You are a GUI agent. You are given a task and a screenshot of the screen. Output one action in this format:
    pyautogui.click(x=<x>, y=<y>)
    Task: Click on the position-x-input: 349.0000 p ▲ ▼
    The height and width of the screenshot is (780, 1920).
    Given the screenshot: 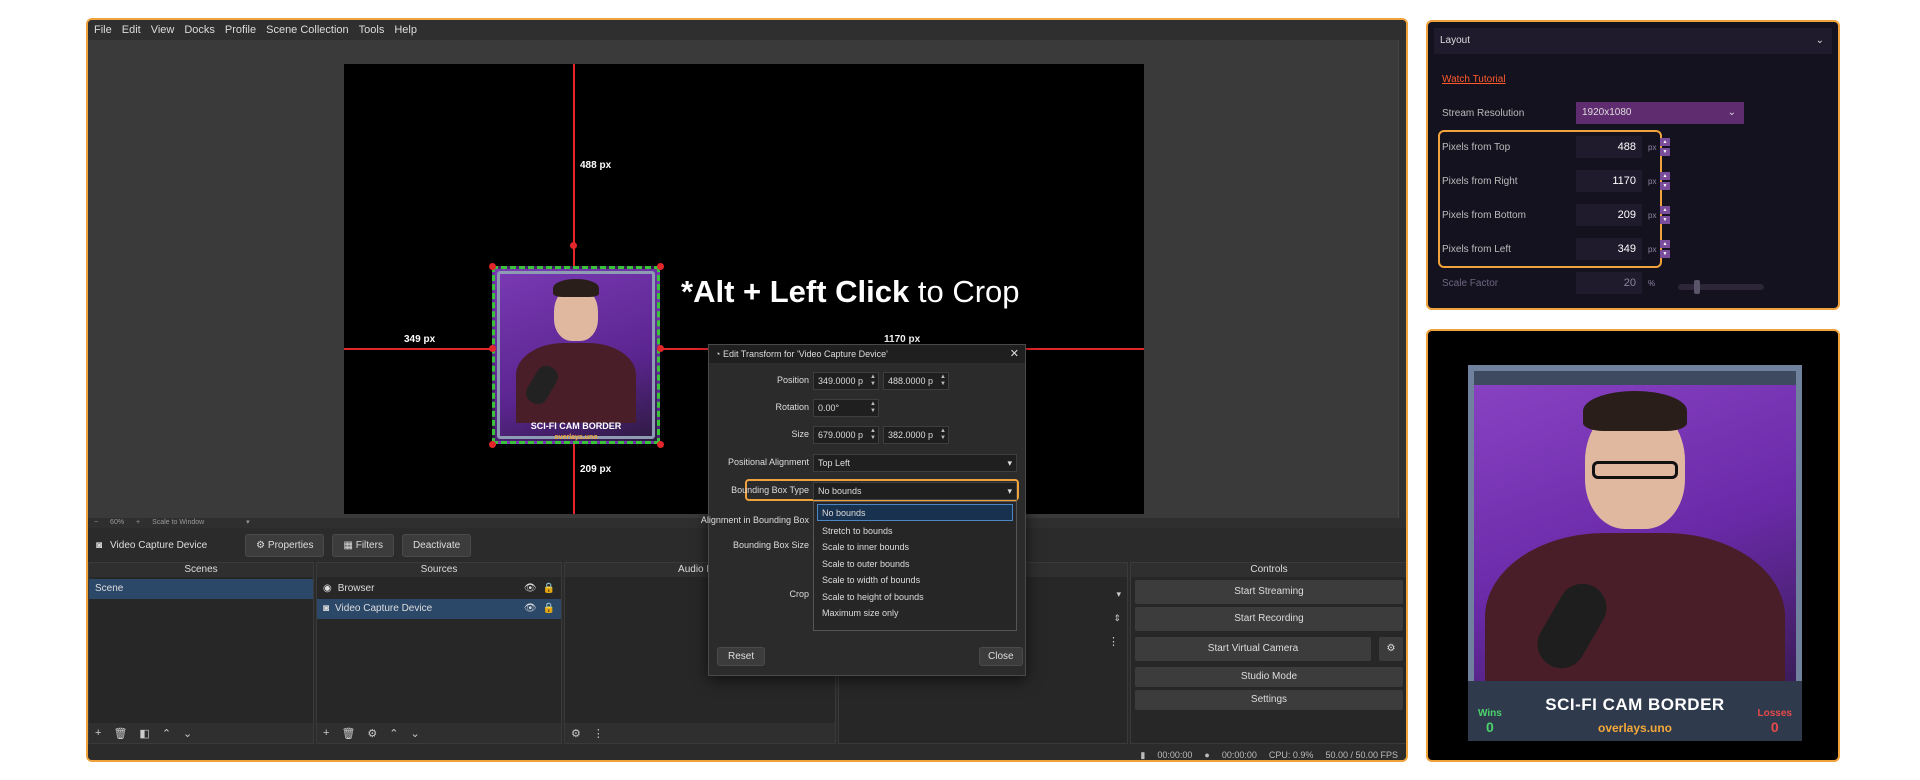 What is the action you would take?
    pyautogui.click(x=846, y=381)
    